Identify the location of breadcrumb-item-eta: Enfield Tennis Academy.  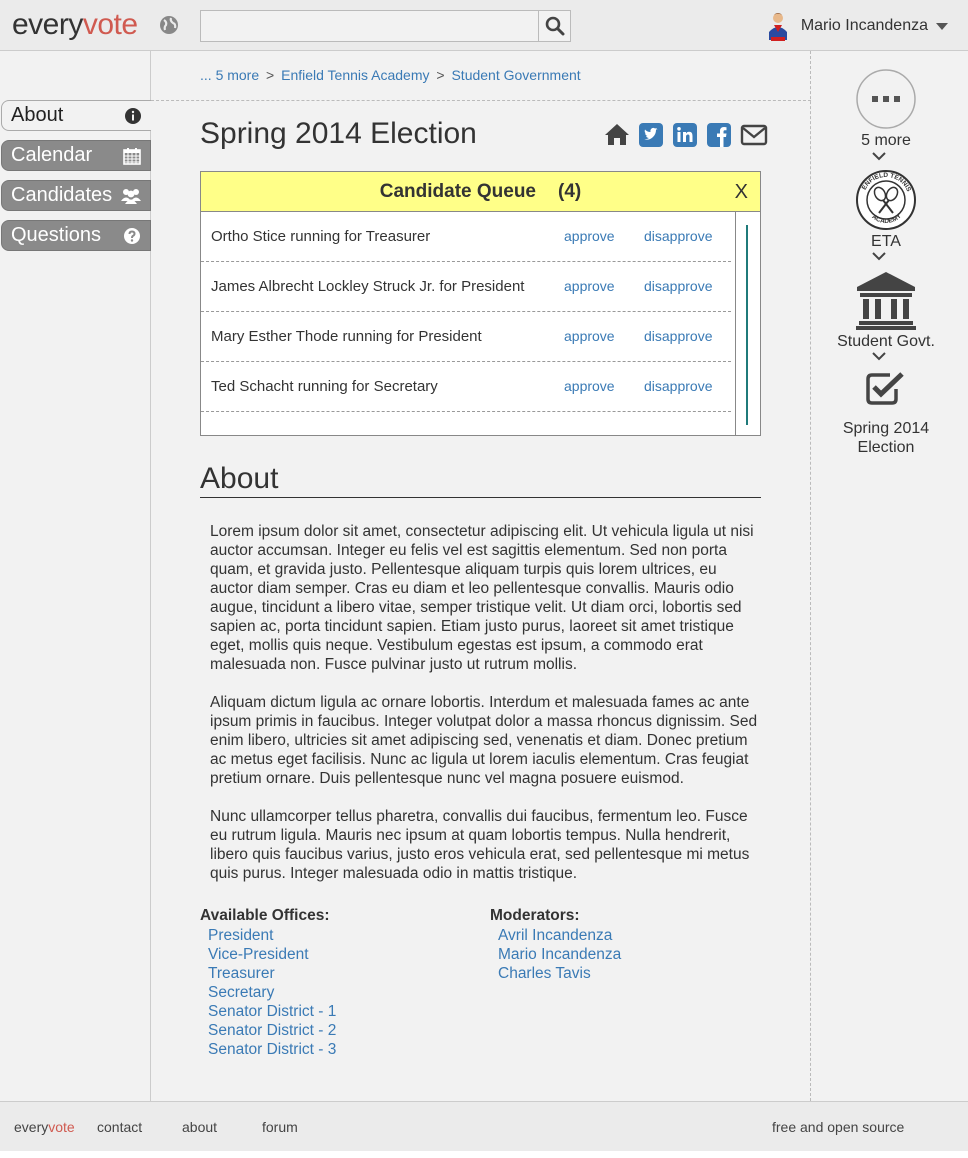
(355, 75).